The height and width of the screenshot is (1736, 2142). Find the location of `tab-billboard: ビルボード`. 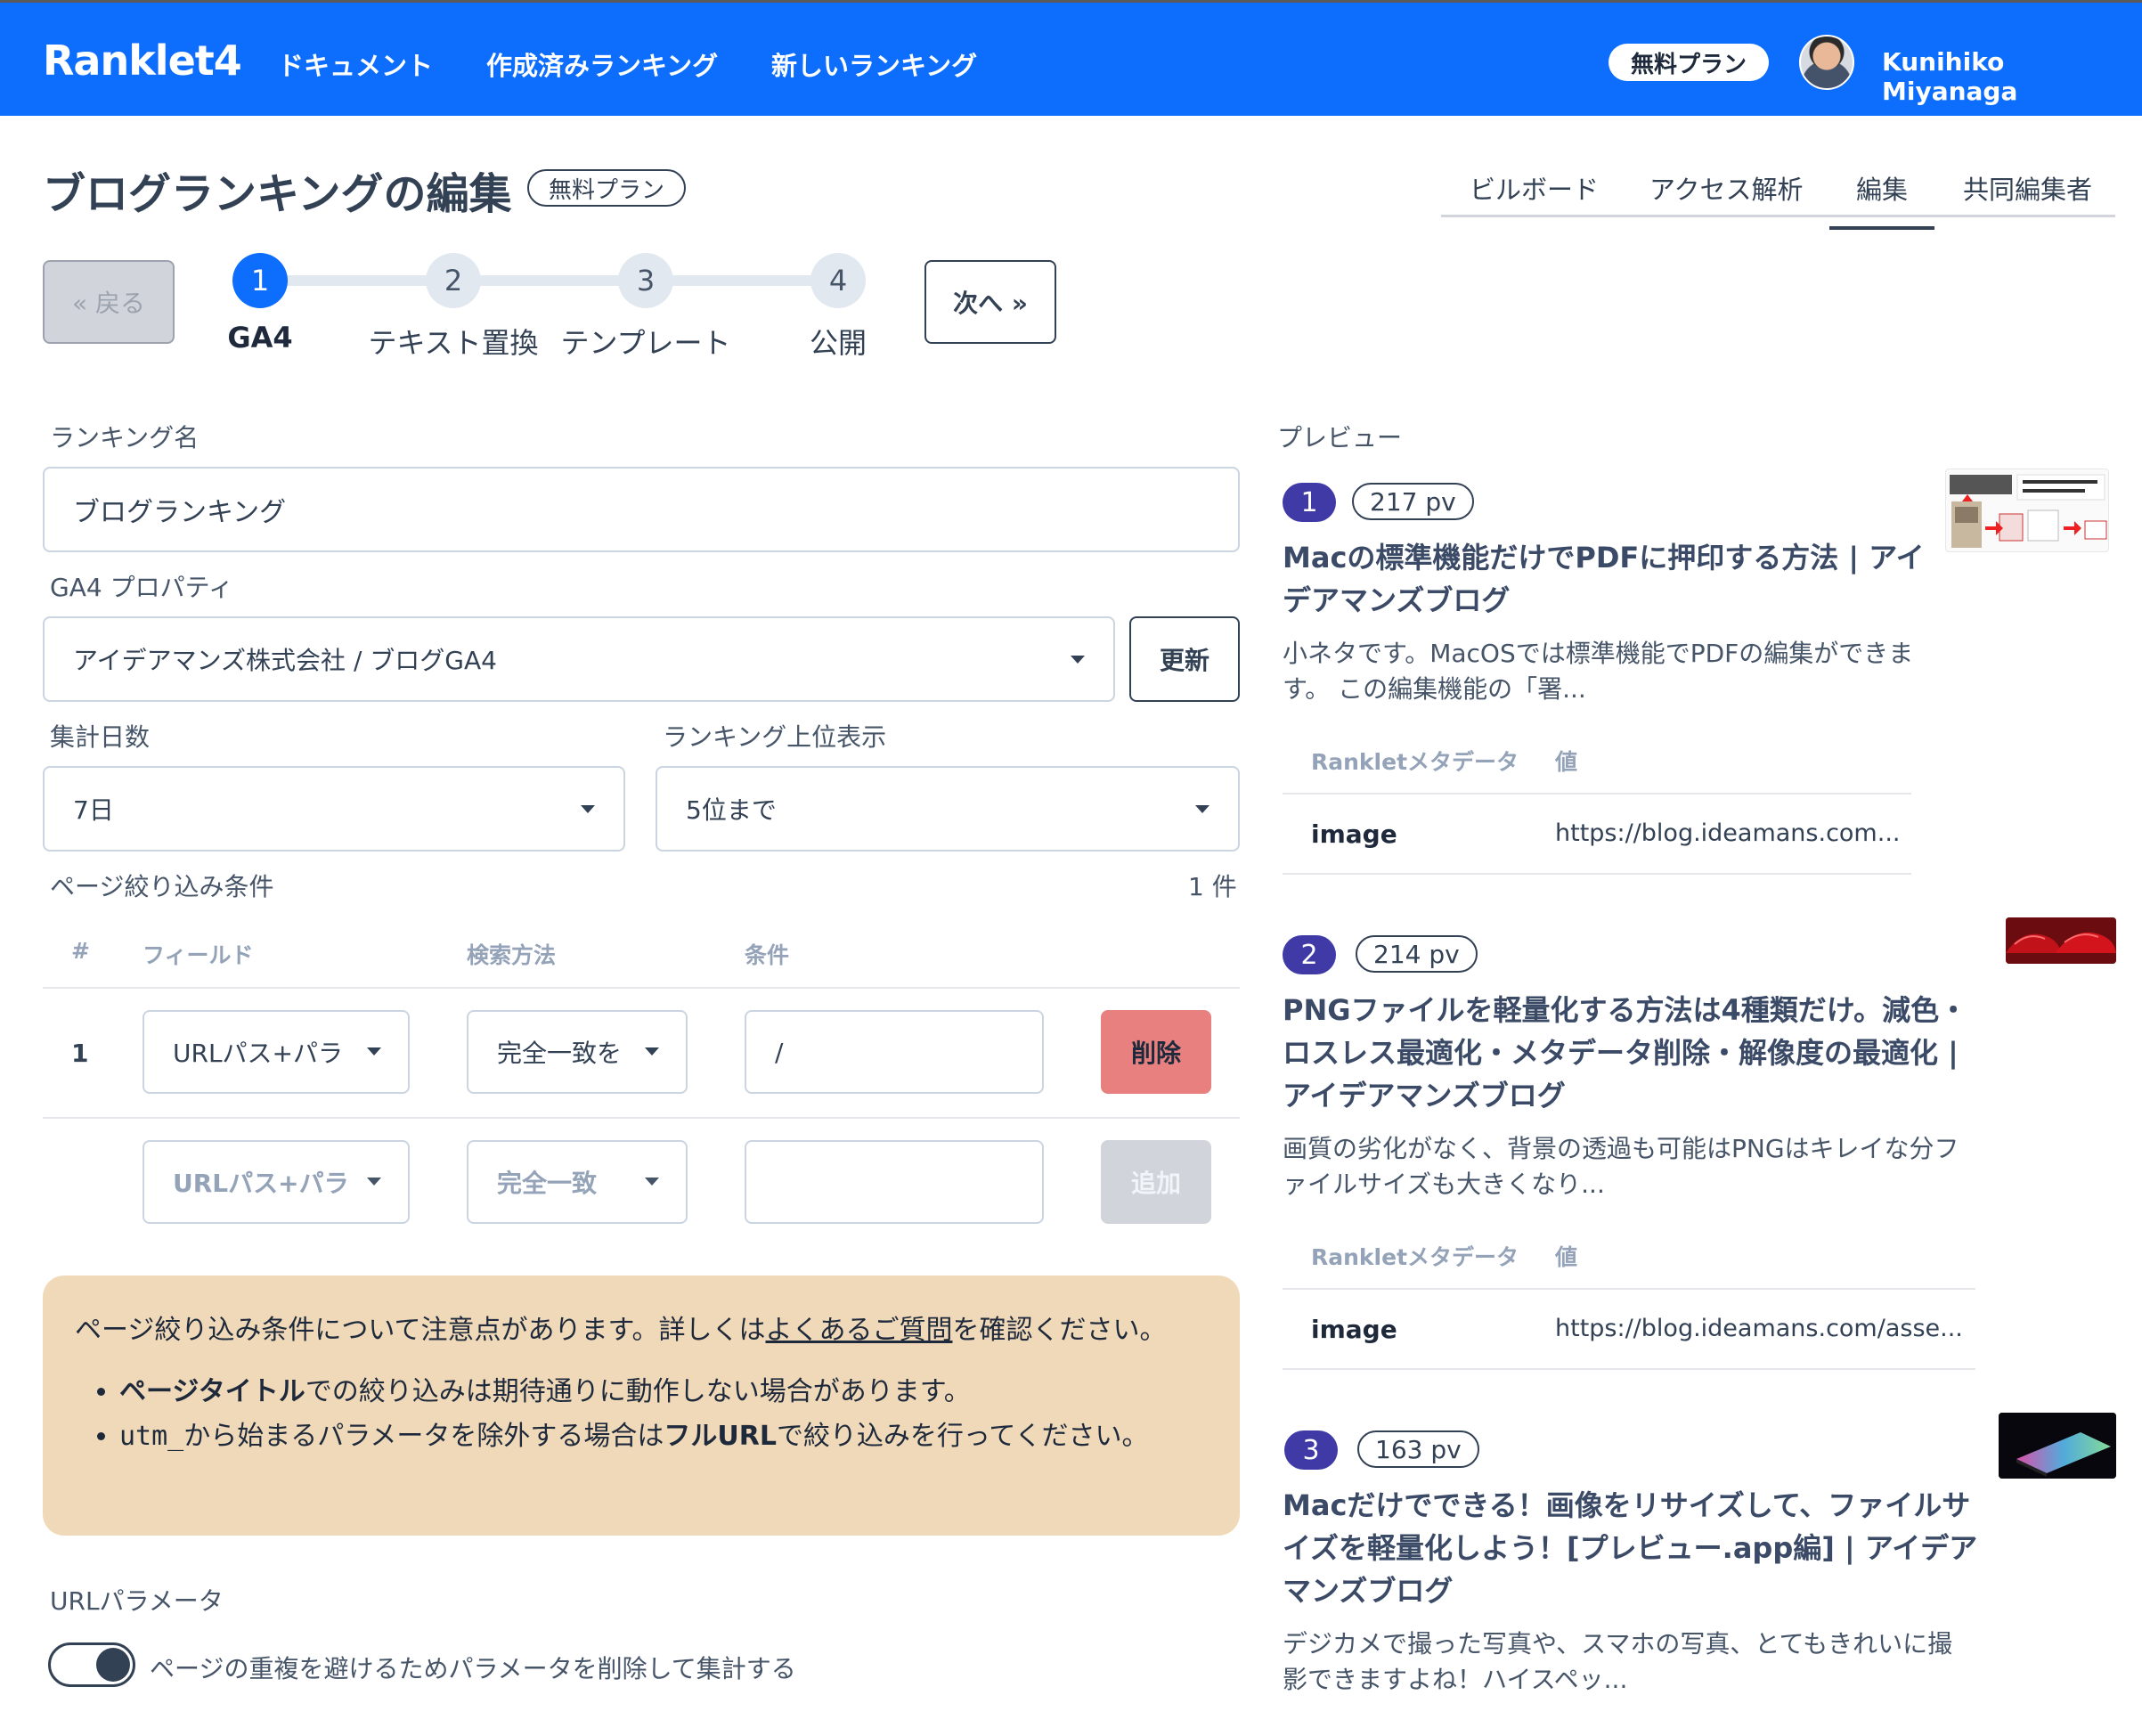

tab-billboard: ビルボード is located at coordinates (1534, 188).